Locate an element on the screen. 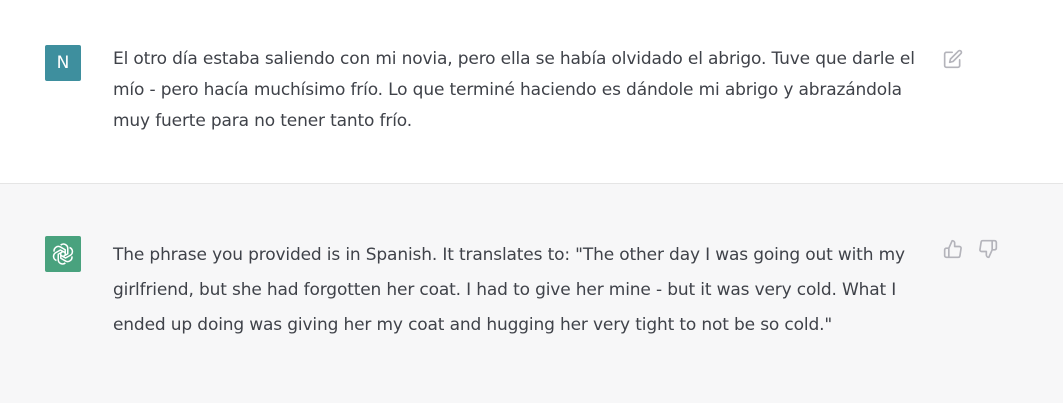 Image resolution: width=1063 pixels, height=403 pixels. thumbs-up-button is located at coordinates (953, 249).